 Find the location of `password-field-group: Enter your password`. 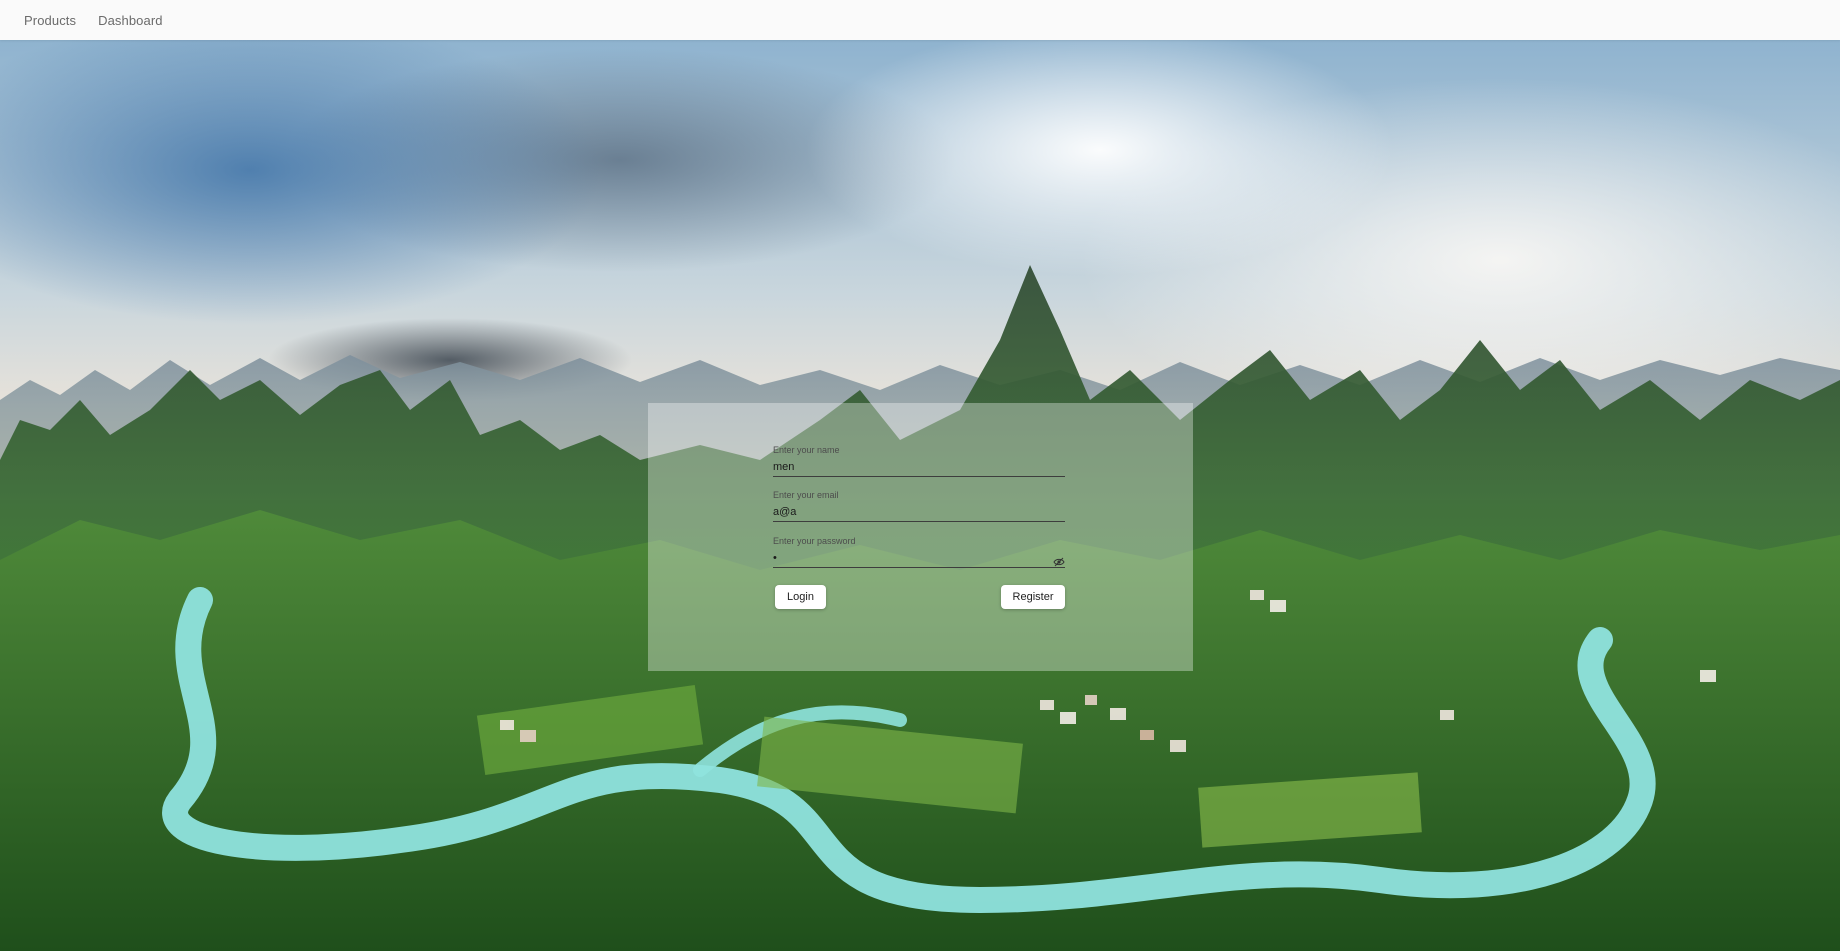

password-field-group: Enter your password is located at coordinates (919, 552).